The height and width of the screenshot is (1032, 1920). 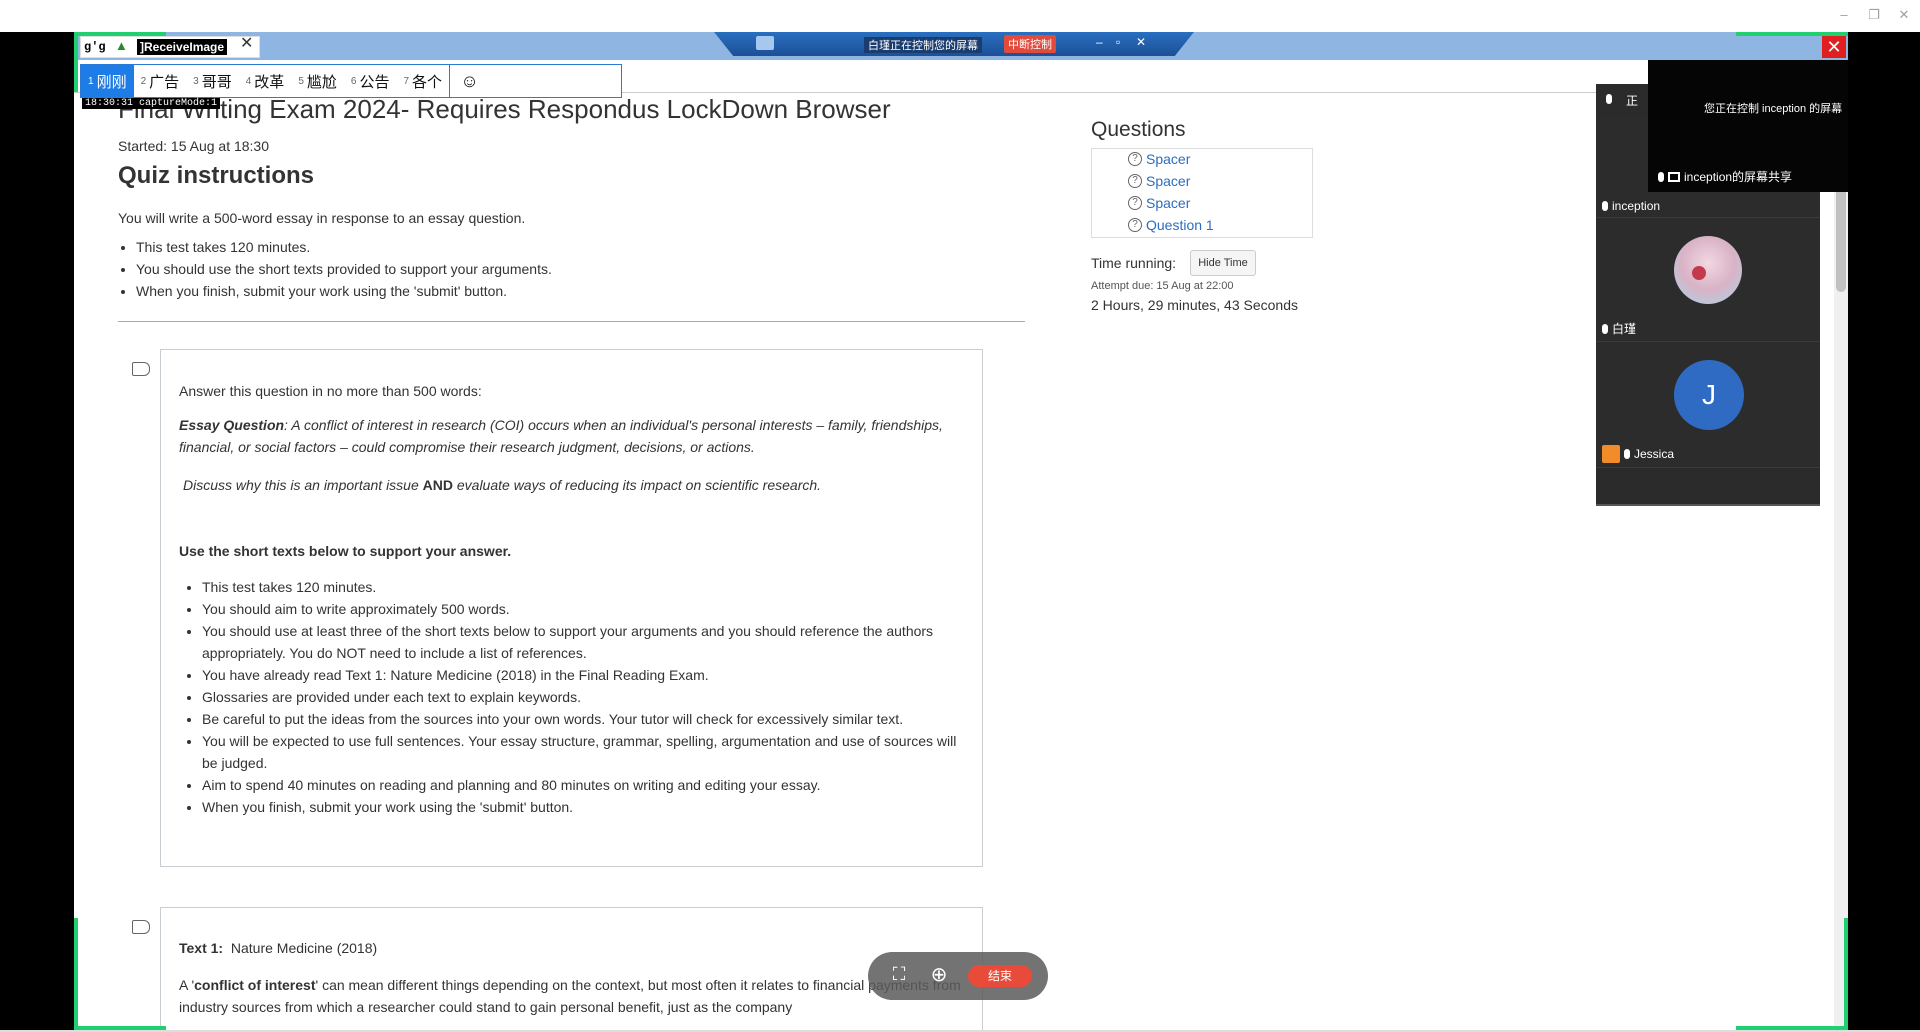 I want to click on participant-tile: 白瑾, so click(x=1708, y=280).